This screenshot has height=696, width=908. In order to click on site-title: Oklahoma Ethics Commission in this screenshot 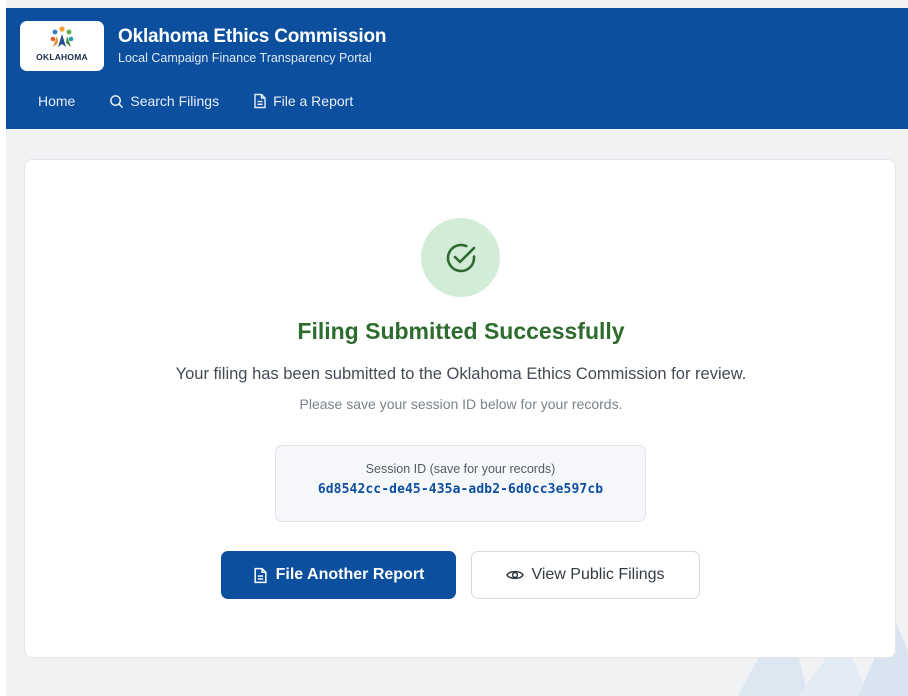, I will do `click(252, 36)`.